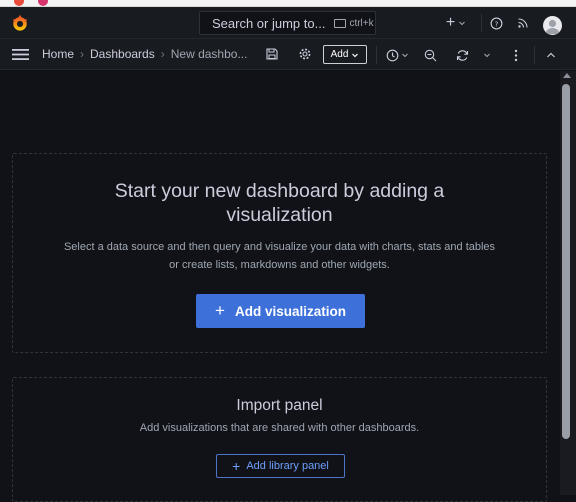 The height and width of the screenshot is (502, 576). What do you see at coordinates (566, 261) in the screenshot?
I see `scrollbar-thumb` at bounding box center [566, 261].